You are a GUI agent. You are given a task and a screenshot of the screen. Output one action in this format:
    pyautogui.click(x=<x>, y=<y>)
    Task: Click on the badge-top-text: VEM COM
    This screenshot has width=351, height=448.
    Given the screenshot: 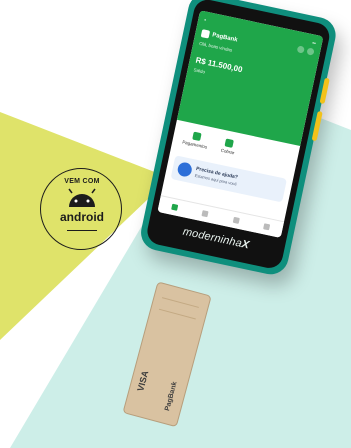 What is the action you would take?
    pyautogui.click(x=82, y=181)
    